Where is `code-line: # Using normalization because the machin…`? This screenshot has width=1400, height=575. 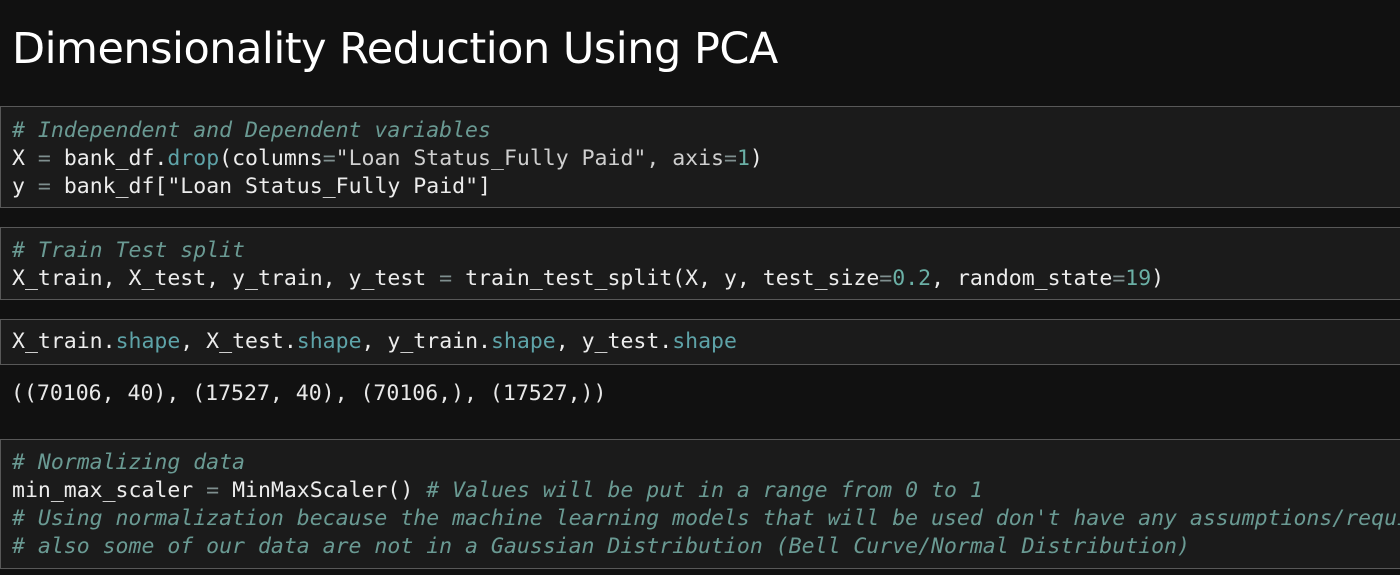
code-line: # Using normalization because the machin… is located at coordinates (706, 519).